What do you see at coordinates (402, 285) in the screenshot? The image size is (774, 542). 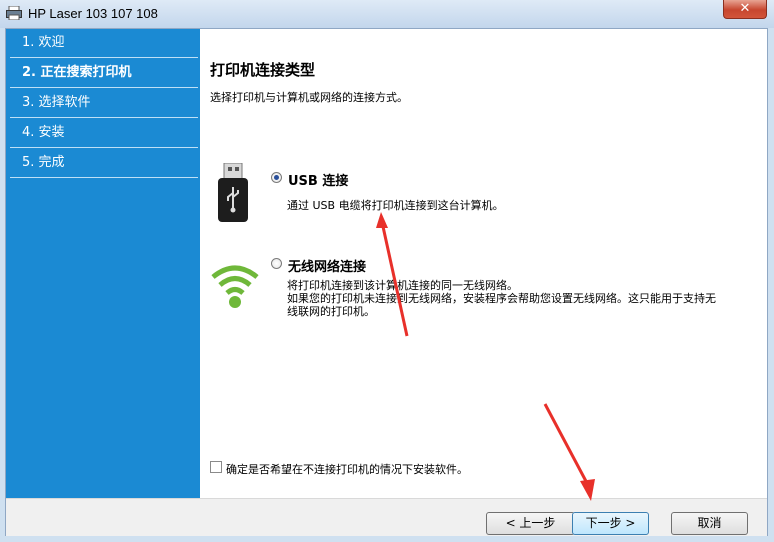 I see `wireless-connection-description-1: 将打印机连接到该计算机连接的同一无线网络。` at bounding box center [402, 285].